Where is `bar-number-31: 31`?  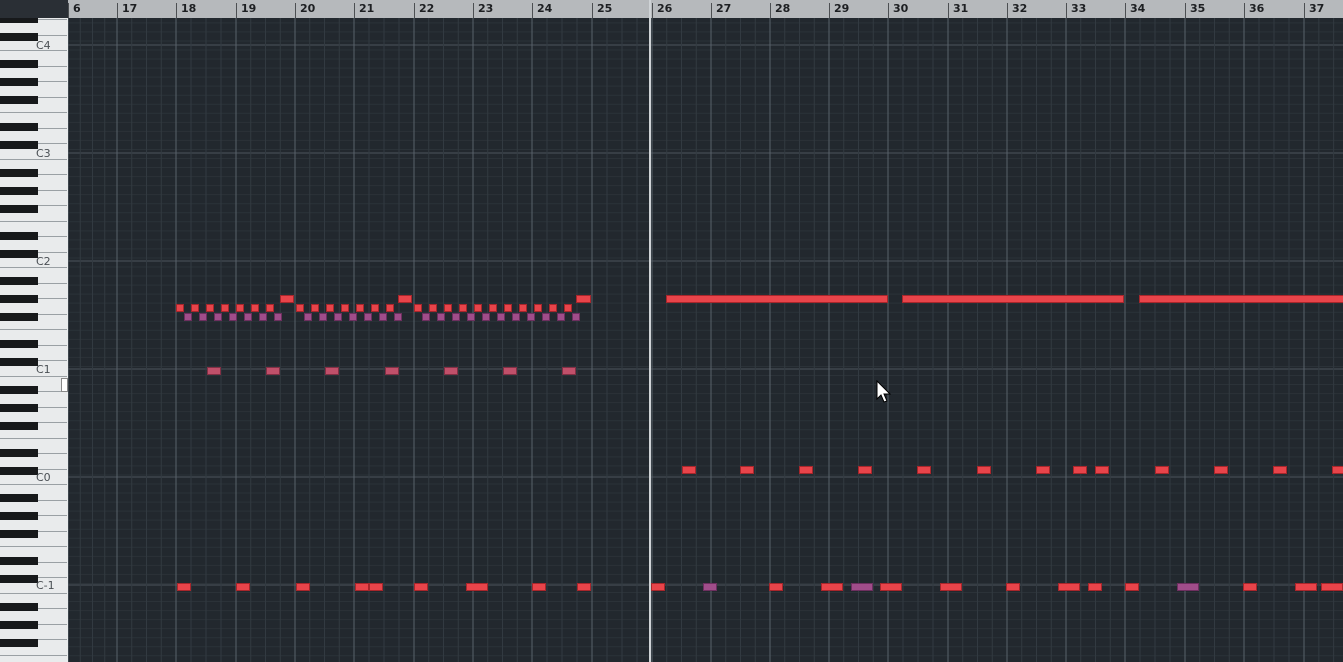 bar-number-31: 31 is located at coordinates (958, 10).